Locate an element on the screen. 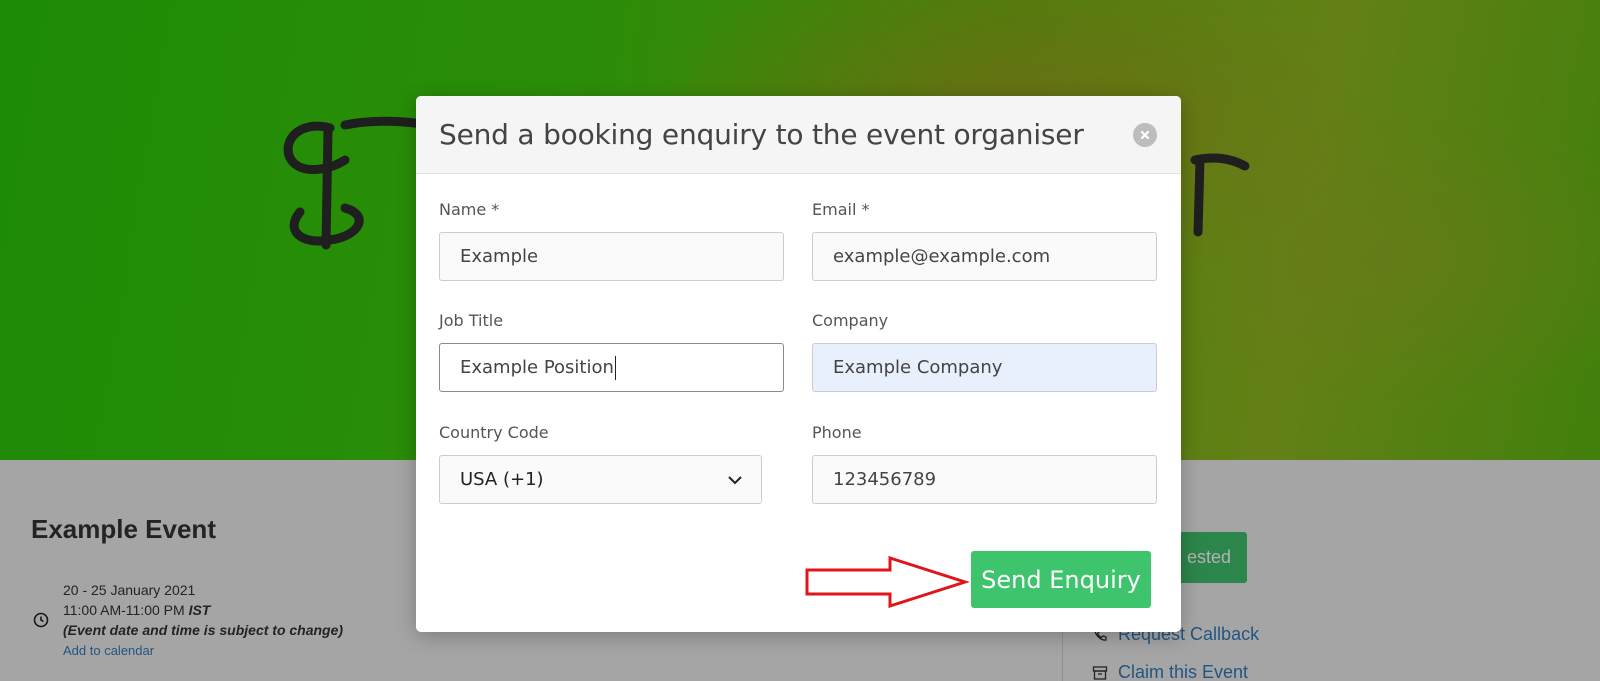  job-title-label: Job Title is located at coordinates (471, 320).